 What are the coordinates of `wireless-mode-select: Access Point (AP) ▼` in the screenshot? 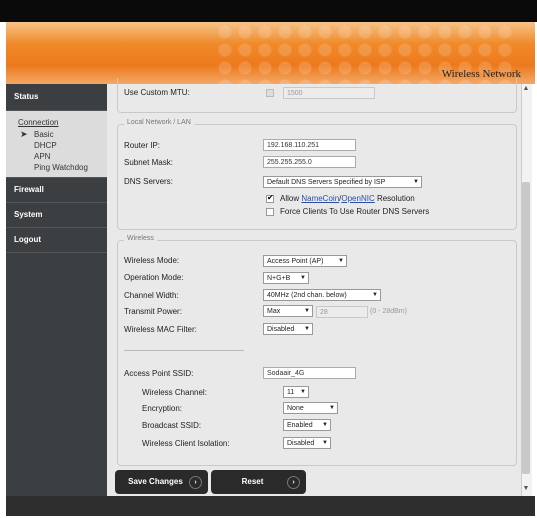 It's located at (305, 261).